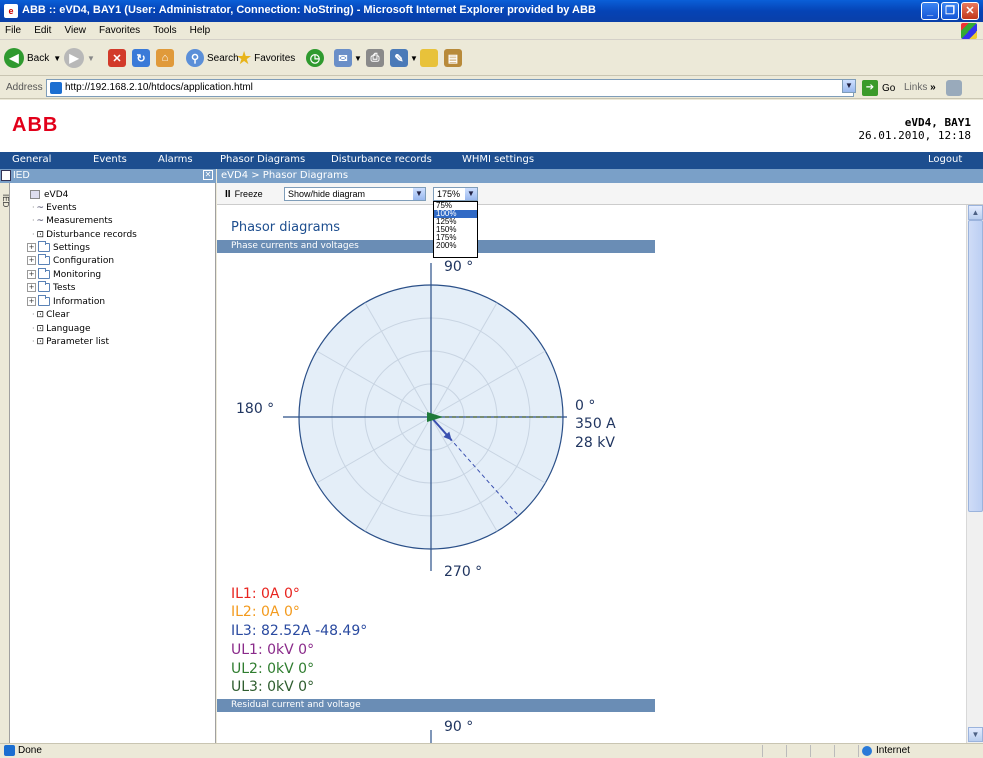 This screenshot has width=983, height=758. Describe the element at coordinates (70, 260) in the screenshot. I see `tree-item-configuration: + Configuration` at that location.